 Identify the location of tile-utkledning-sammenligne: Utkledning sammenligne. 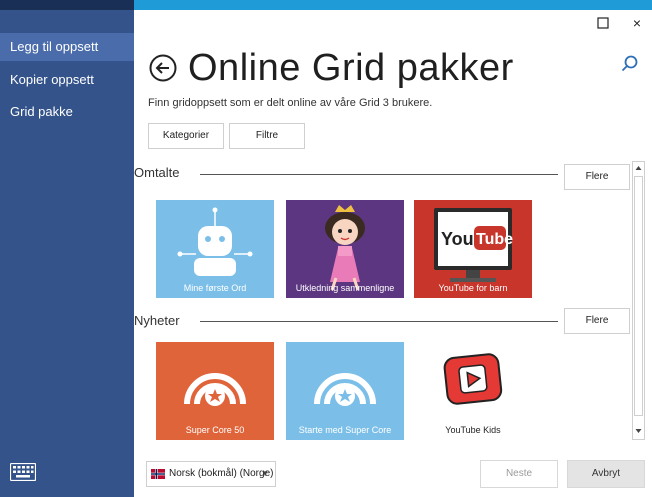
(345, 249).